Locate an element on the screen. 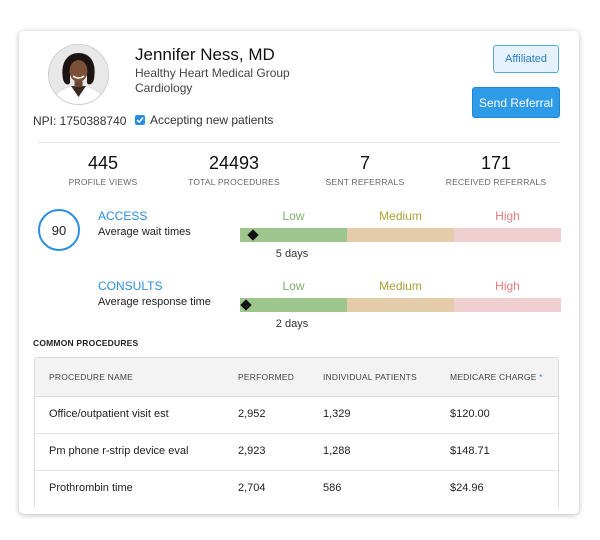 The image size is (600, 540). cell-performed: 2,923 is located at coordinates (252, 451).